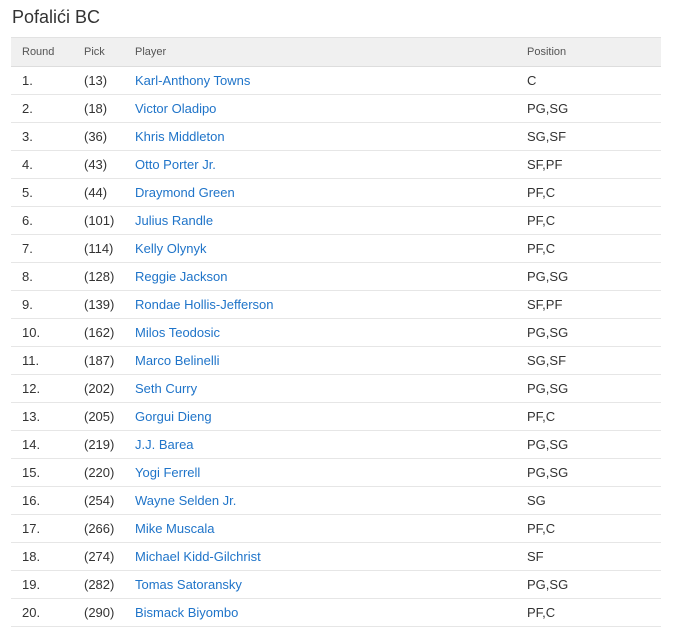 Image resolution: width=678 pixels, height=629 pixels. Describe the element at coordinates (177, 360) in the screenshot. I see `player-link: Marco Belinelli` at that location.